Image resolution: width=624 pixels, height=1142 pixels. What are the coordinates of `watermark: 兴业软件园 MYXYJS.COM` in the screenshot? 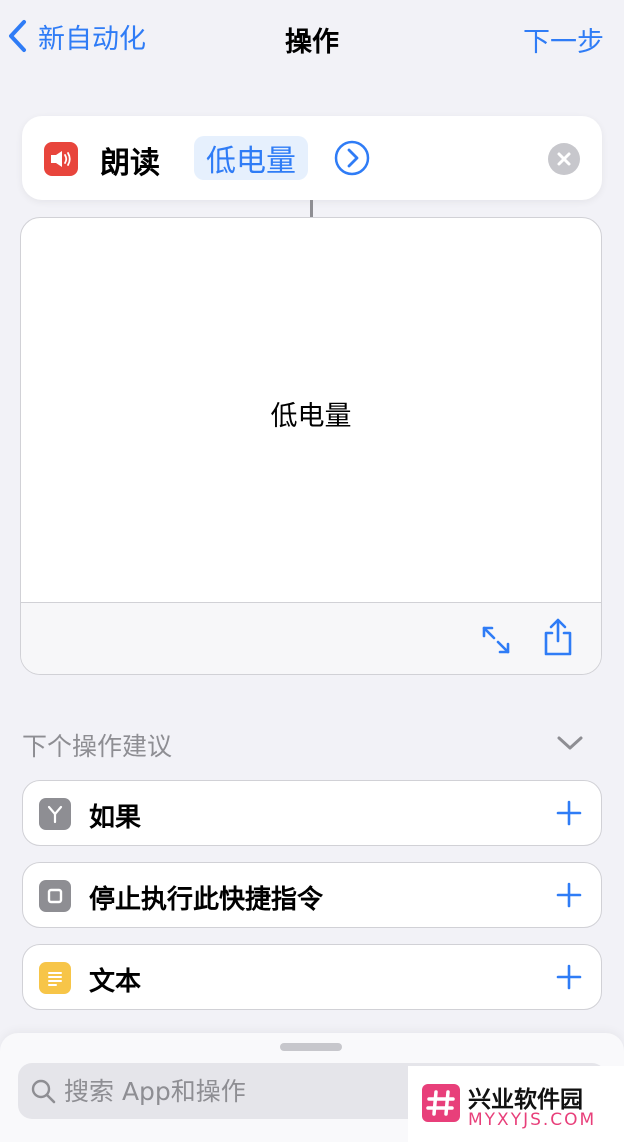 It's located at (516, 1104).